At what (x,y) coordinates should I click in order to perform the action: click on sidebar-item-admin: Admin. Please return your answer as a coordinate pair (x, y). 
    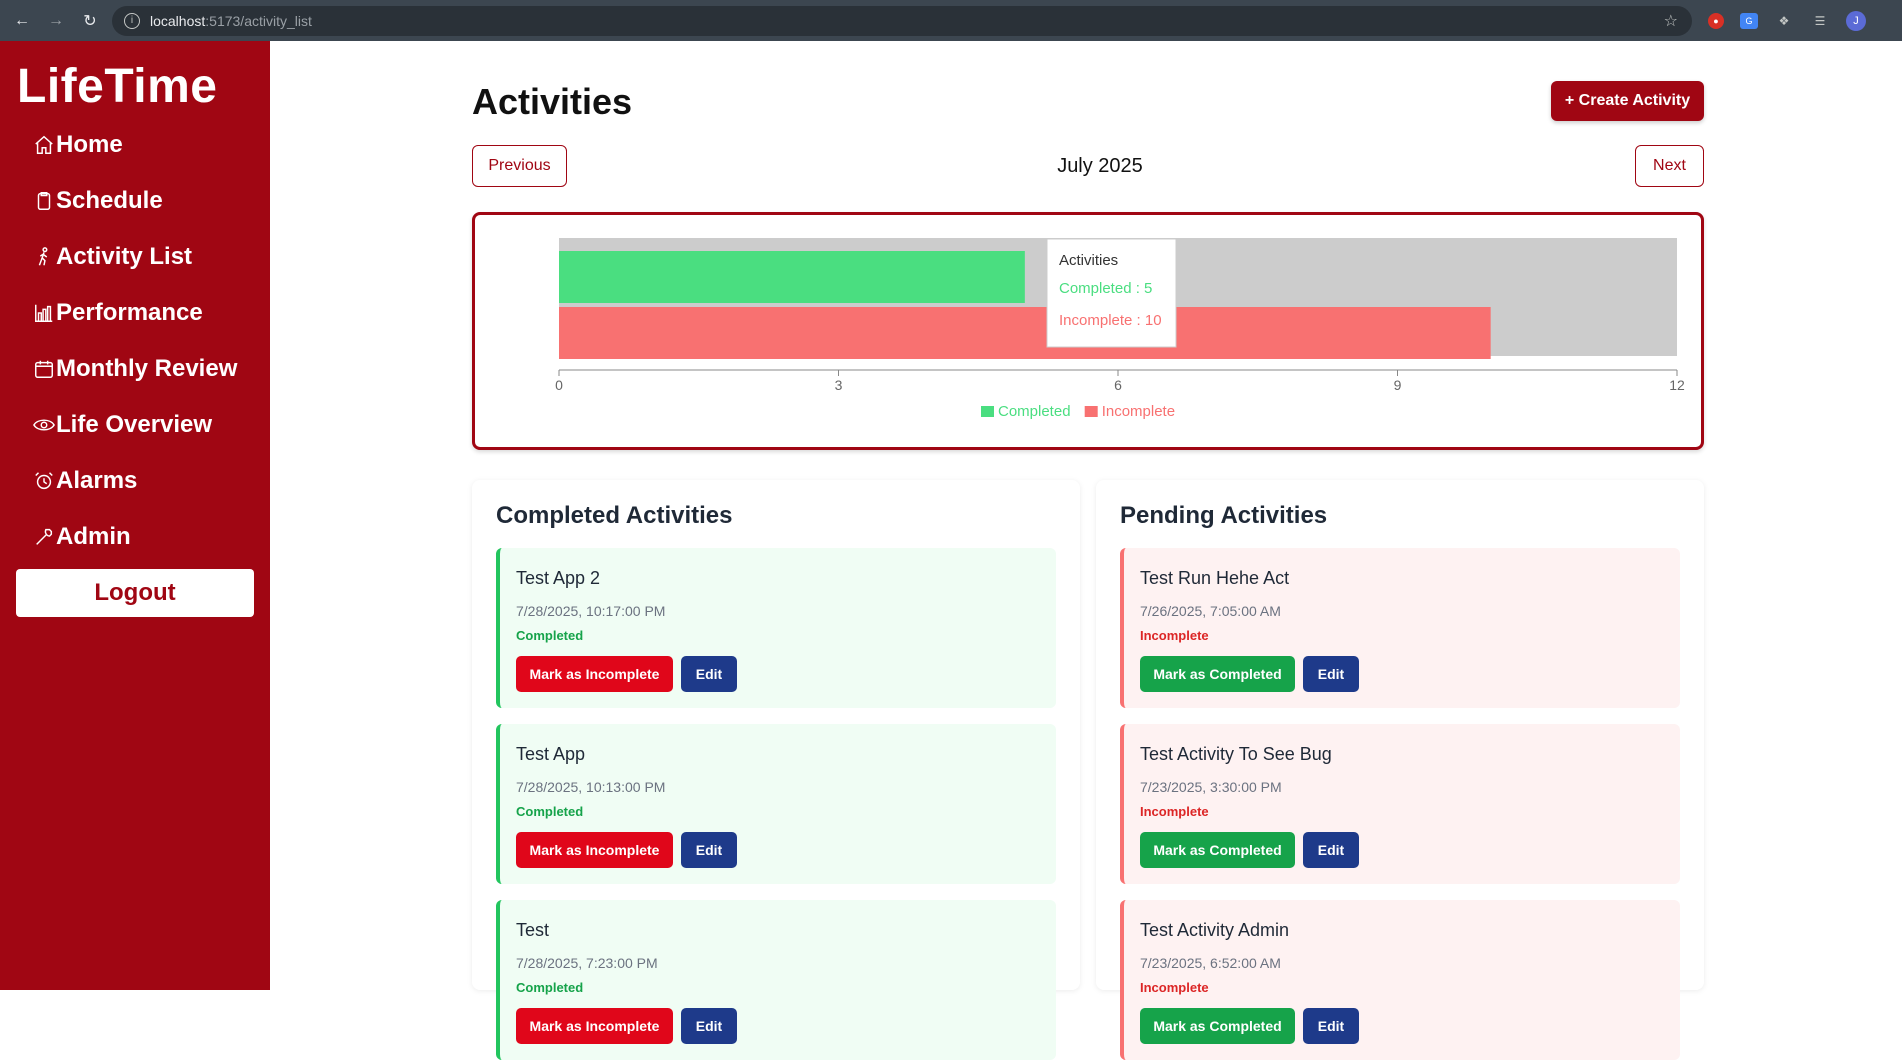
    Looking at the image, I should click on (81, 537).